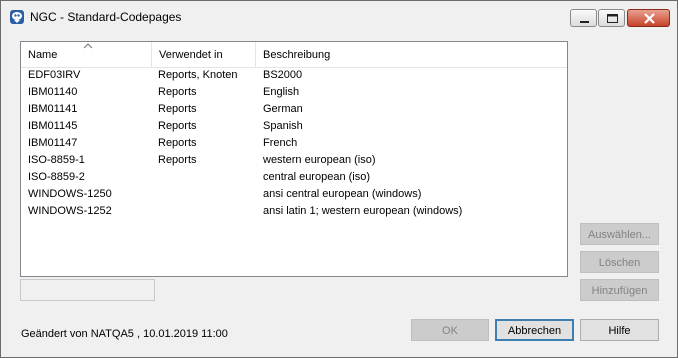 This screenshot has height=358, width=678. What do you see at coordinates (191, 55) in the screenshot?
I see `column-label-used-in: Verwendet in` at bounding box center [191, 55].